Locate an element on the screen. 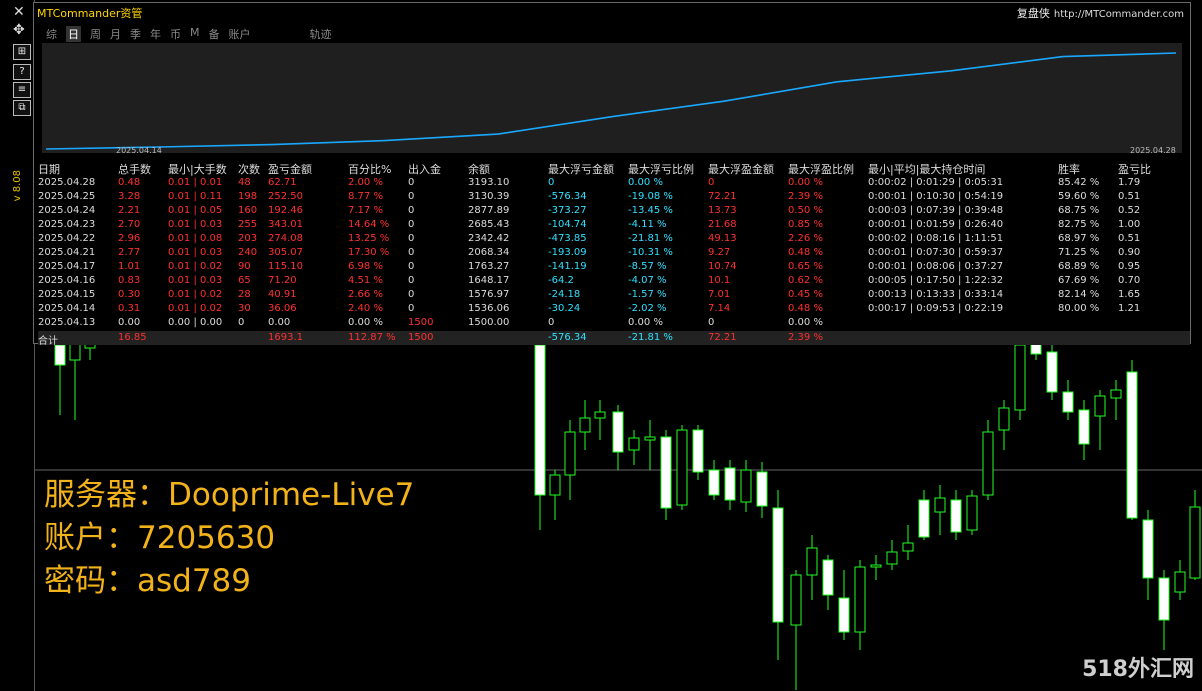  tab-0: 综 is located at coordinates (51, 34).